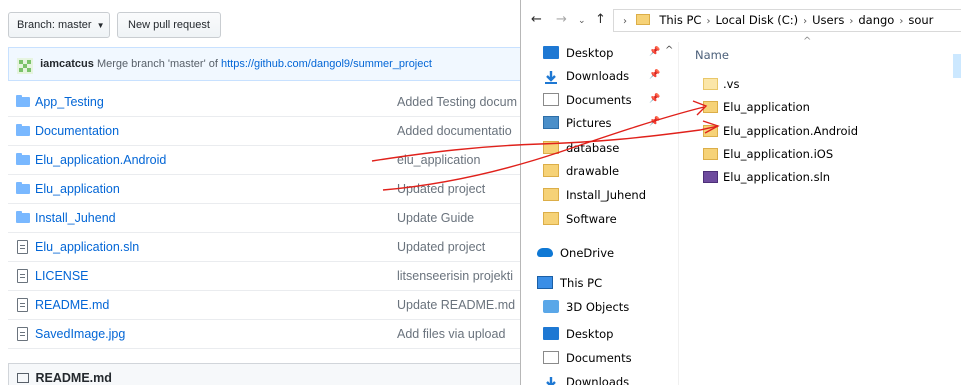 This screenshot has height=385, width=961. I want to click on nav-item: This PC, so click(569, 283).